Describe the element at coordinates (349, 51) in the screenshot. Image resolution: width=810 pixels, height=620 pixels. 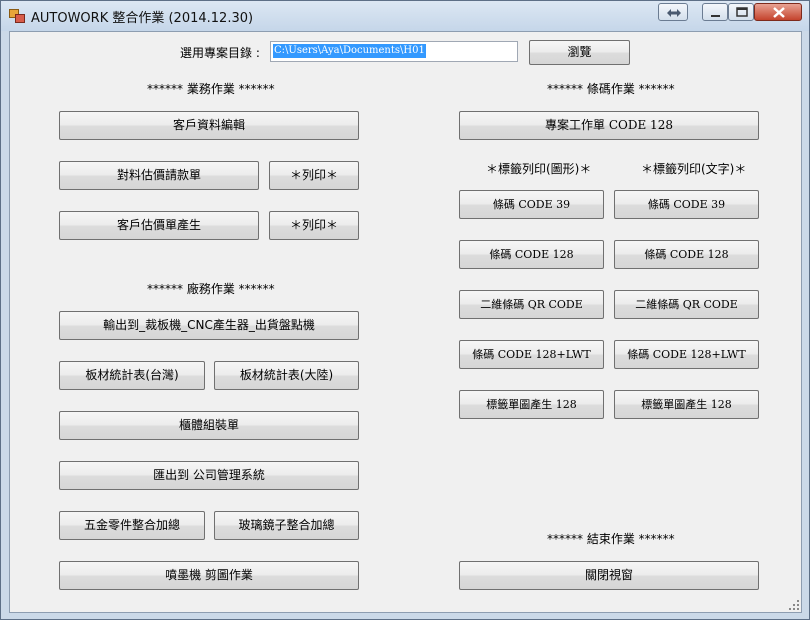
I see `project-path-value: C:\Users\Aya\Documents\H01` at that location.